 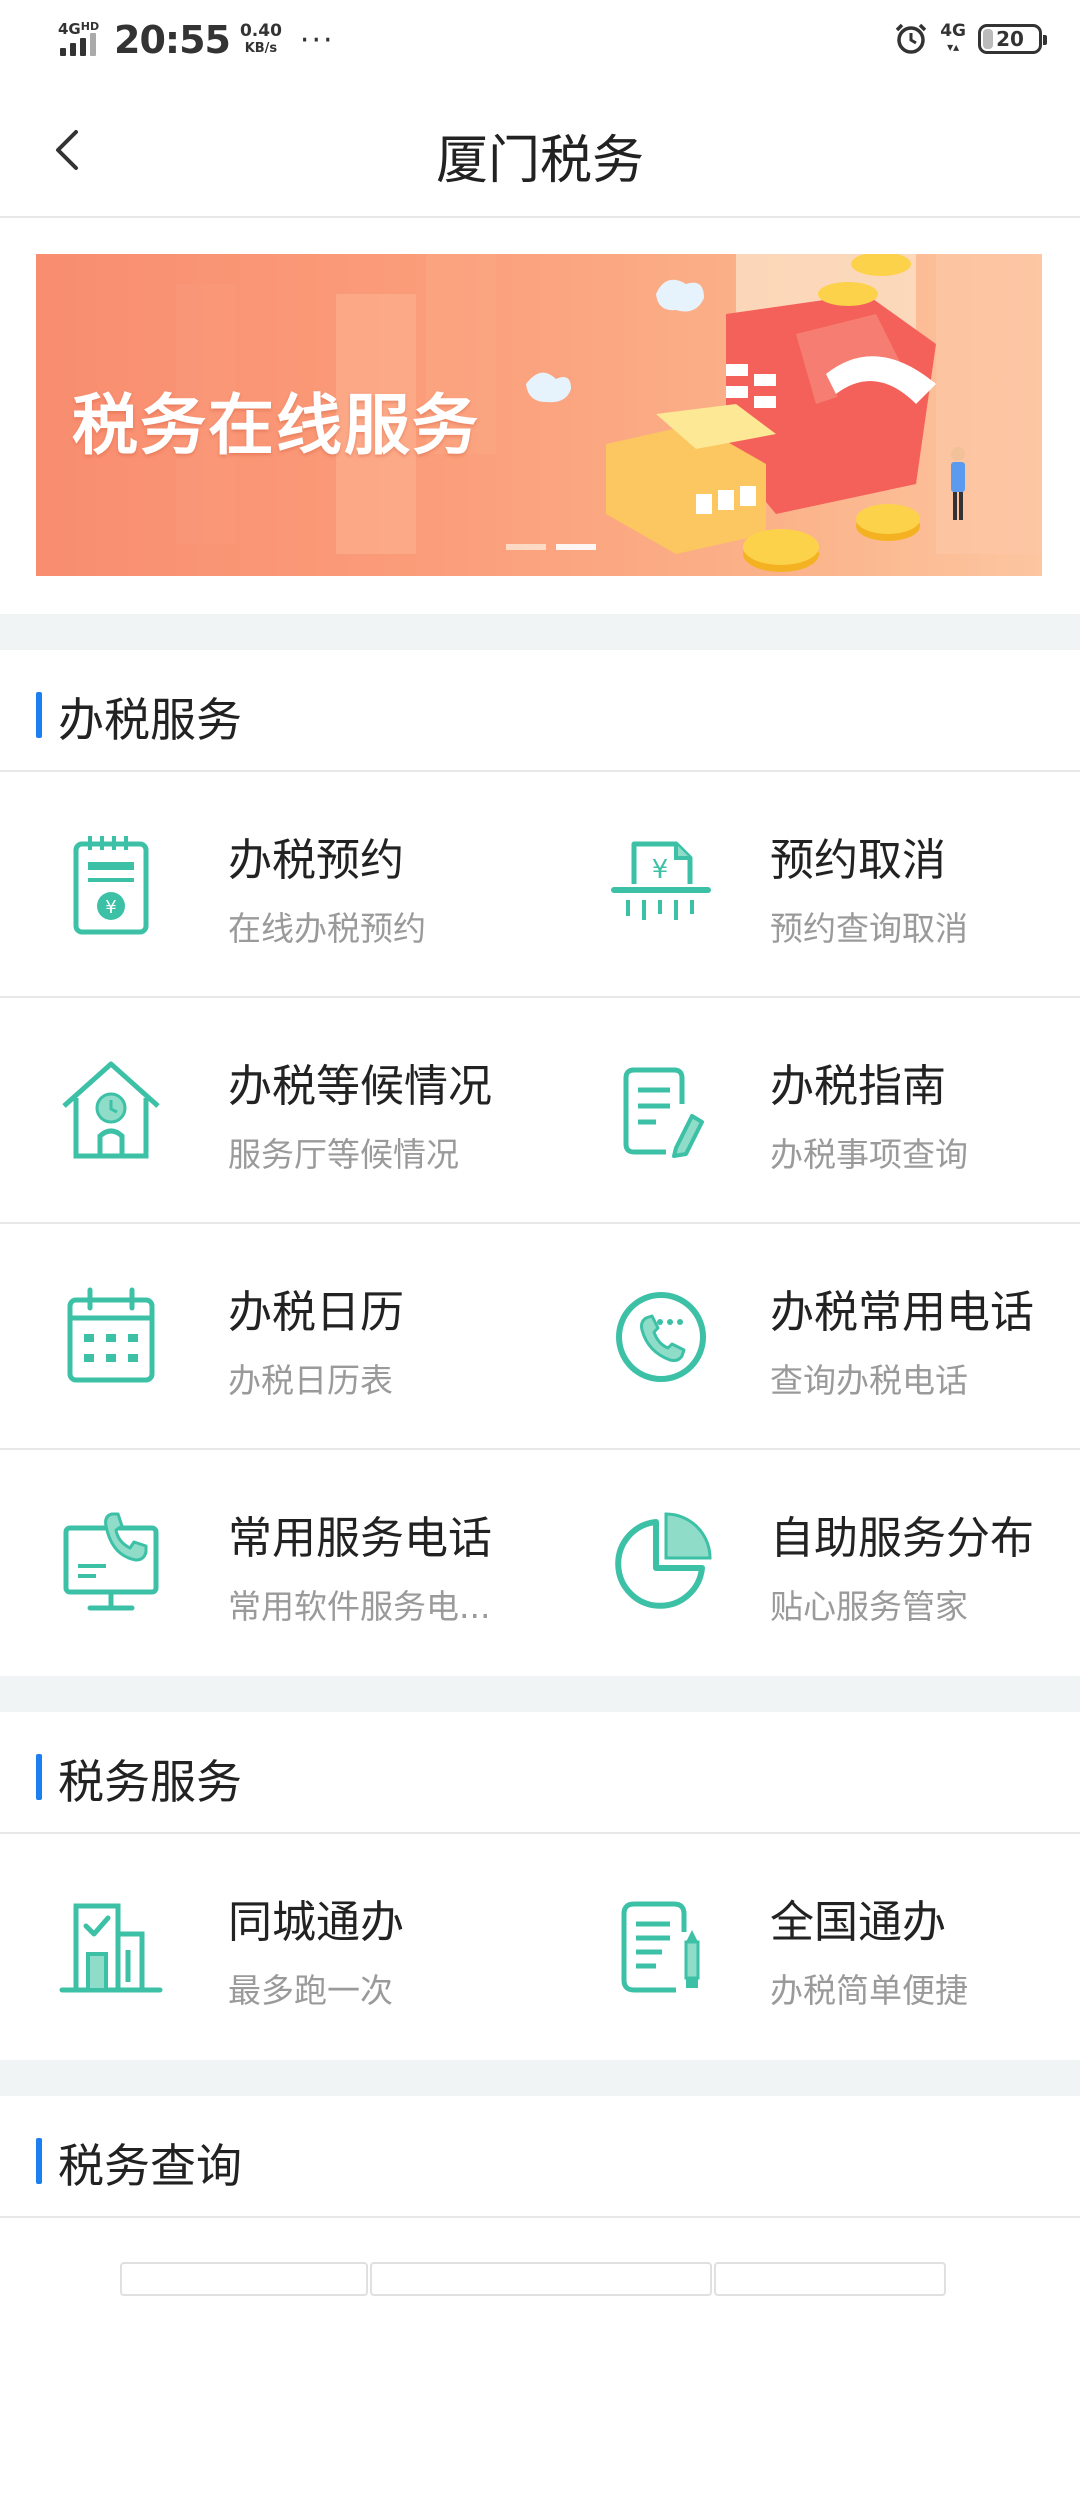 I want to click on banner: 税务在线服务, so click(x=539, y=415).